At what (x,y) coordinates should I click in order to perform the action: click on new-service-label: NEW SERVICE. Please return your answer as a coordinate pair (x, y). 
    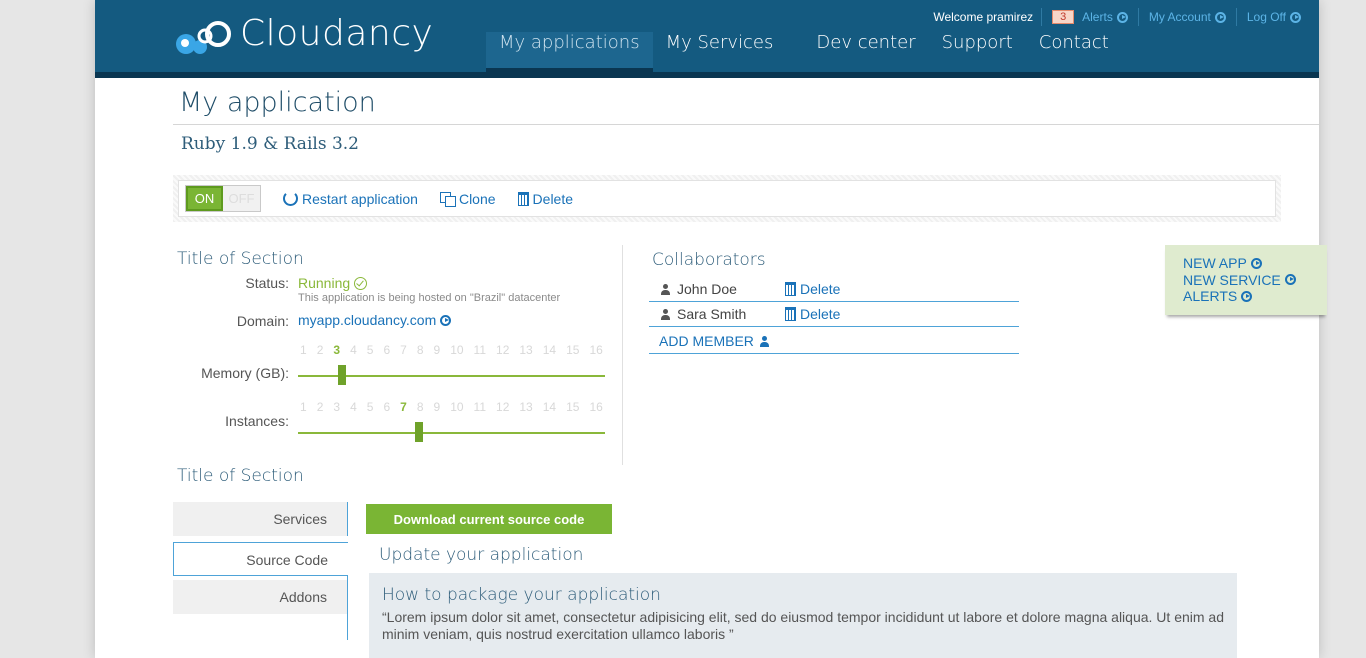
    Looking at the image, I should click on (1232, 279).